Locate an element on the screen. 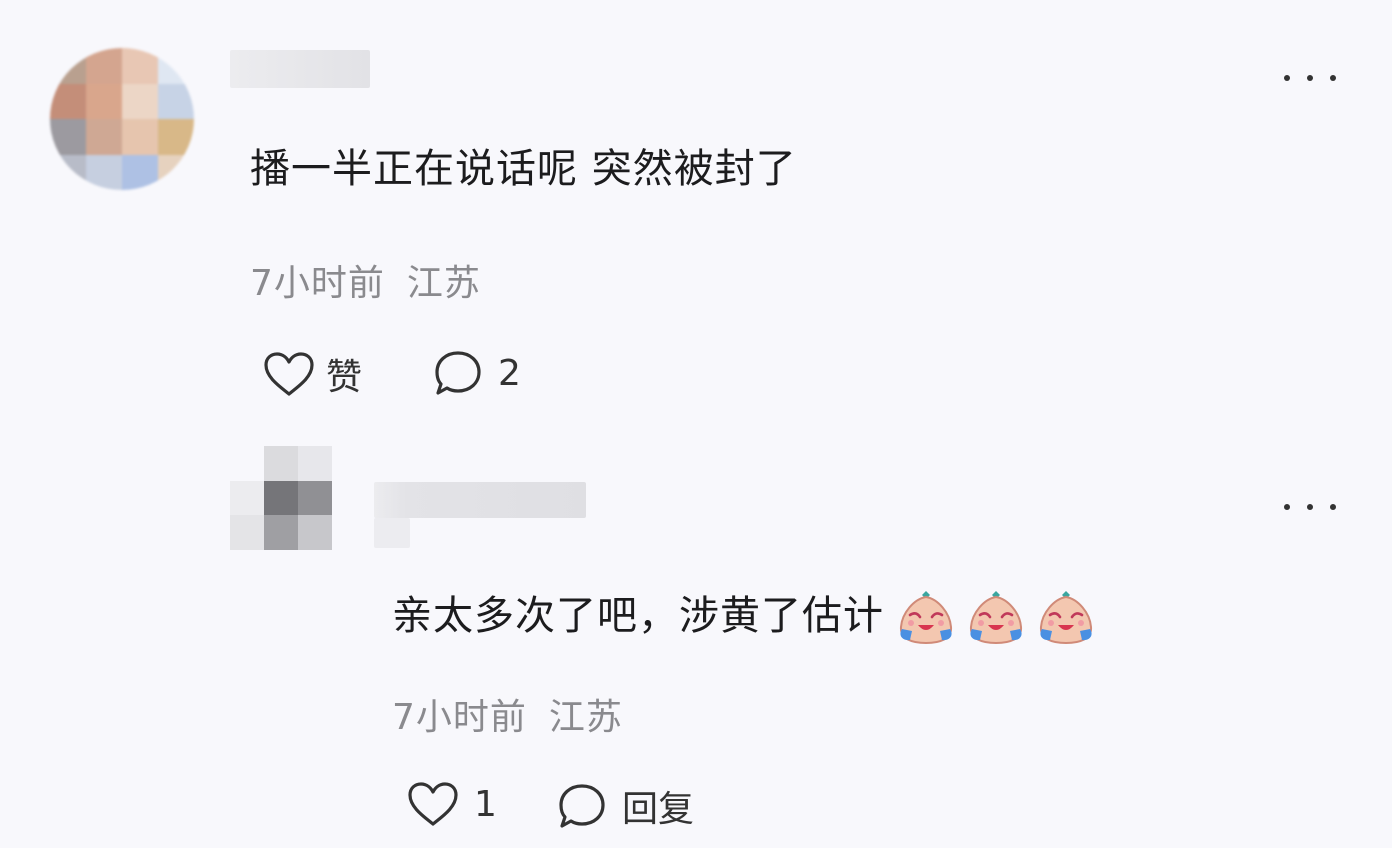 The height and width of the screenshot is (848, 1392). emoji-group is located at coordinates (991, 616).